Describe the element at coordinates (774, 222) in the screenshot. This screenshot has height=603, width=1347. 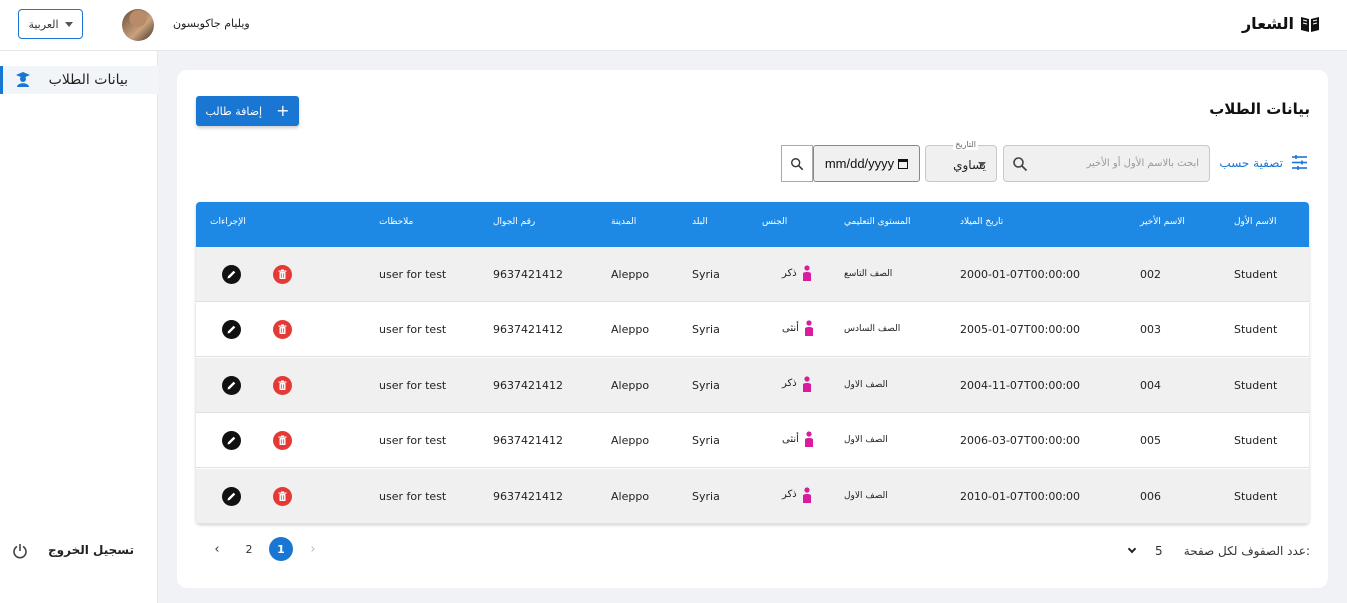
I see `header-gender: الجنس` at that location.